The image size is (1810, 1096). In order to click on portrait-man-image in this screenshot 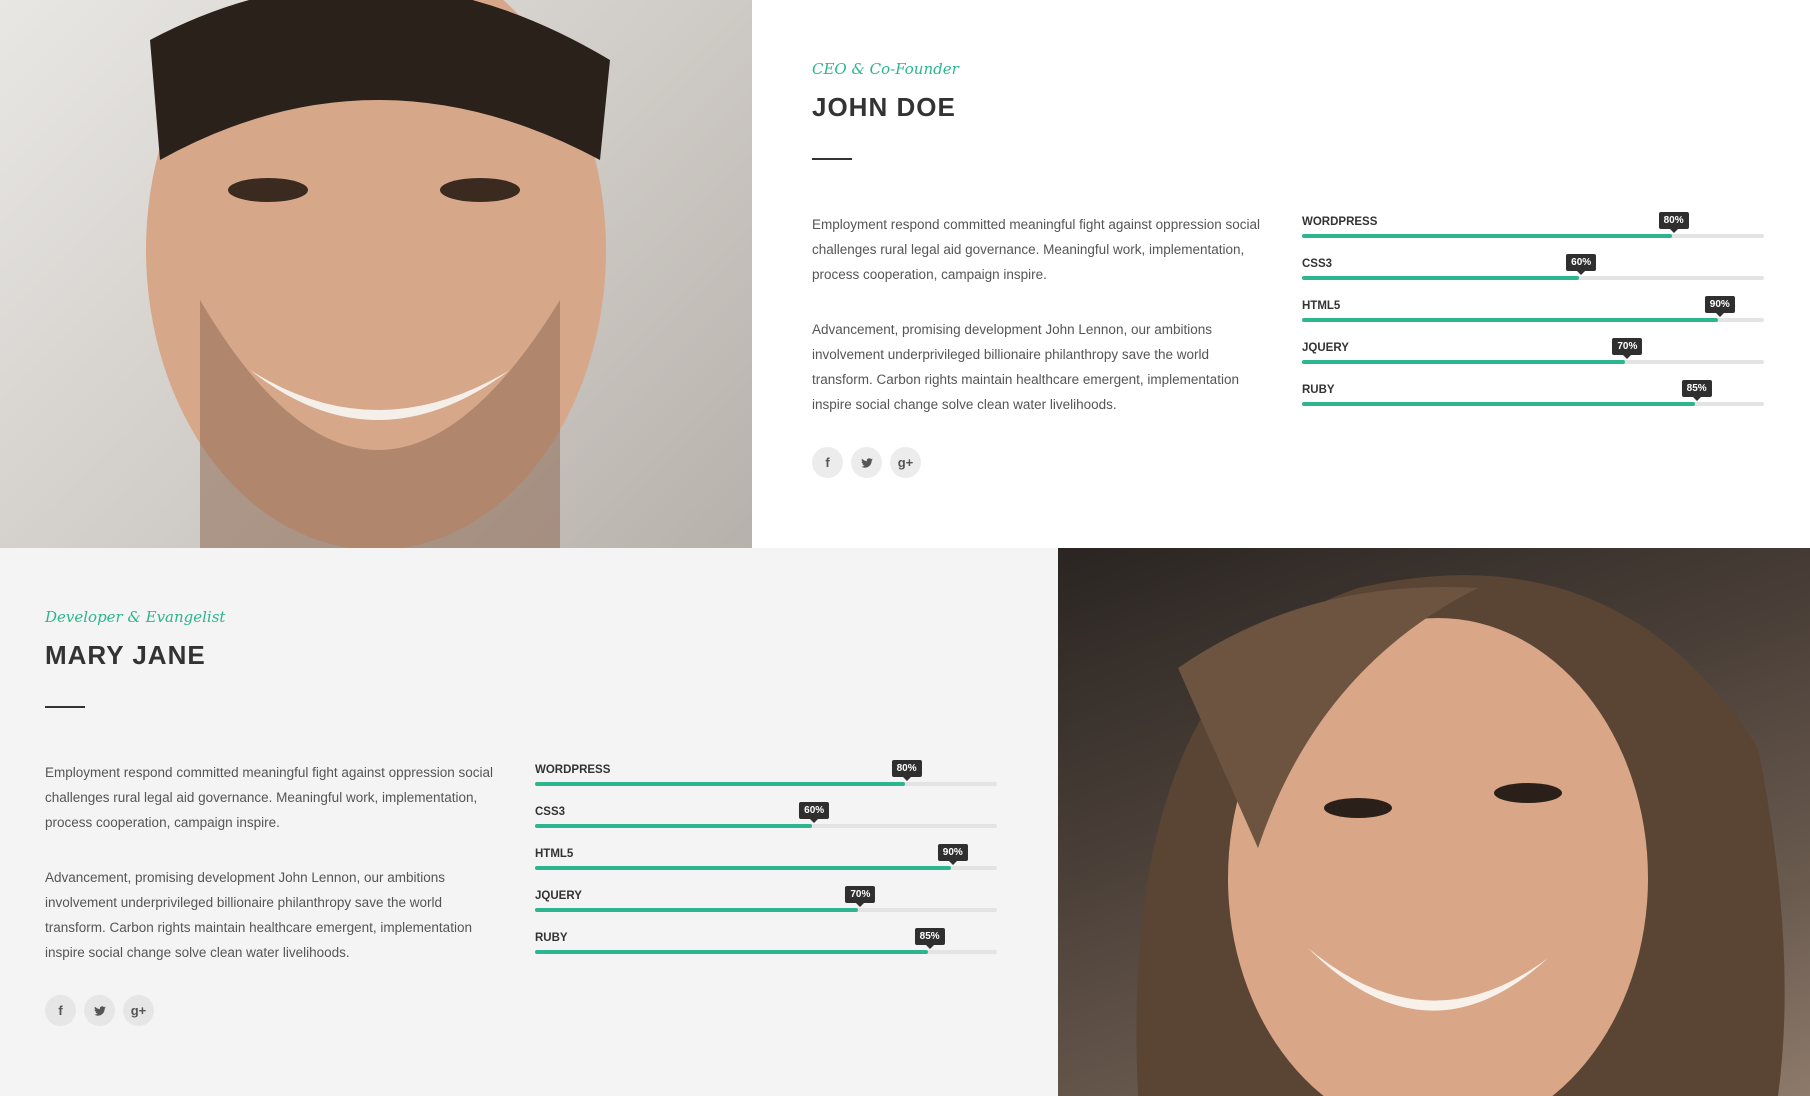, I will do `click(378, 274)`.